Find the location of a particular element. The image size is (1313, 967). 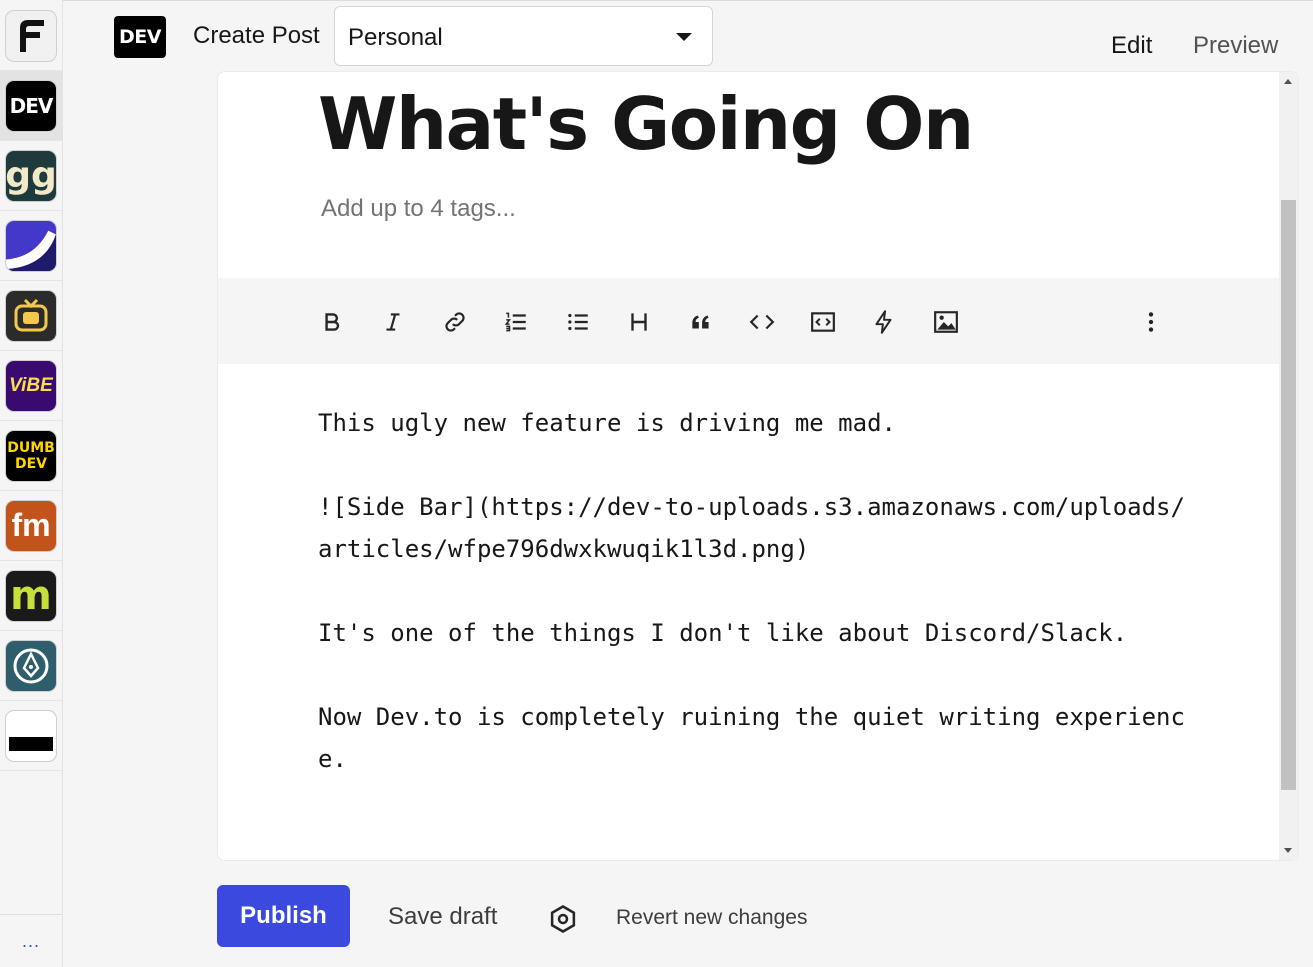

bold-button is located at coordinates (332, 322).